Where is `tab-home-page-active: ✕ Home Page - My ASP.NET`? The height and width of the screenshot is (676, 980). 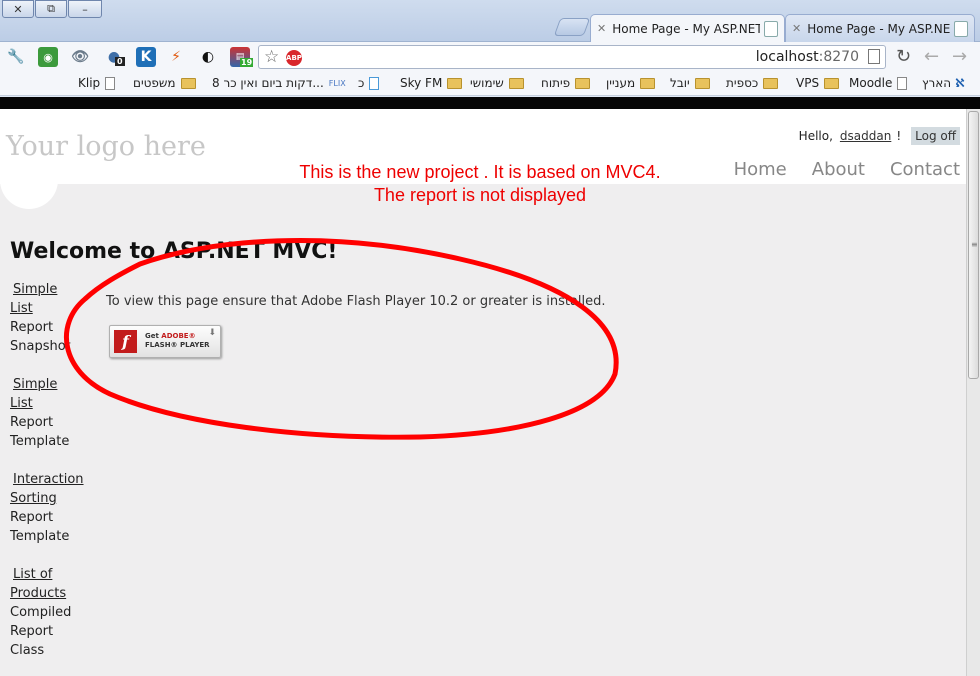 tab-home-page-active: ✕ Home Page - My ASP.NET is located at coordinates (687, 28).